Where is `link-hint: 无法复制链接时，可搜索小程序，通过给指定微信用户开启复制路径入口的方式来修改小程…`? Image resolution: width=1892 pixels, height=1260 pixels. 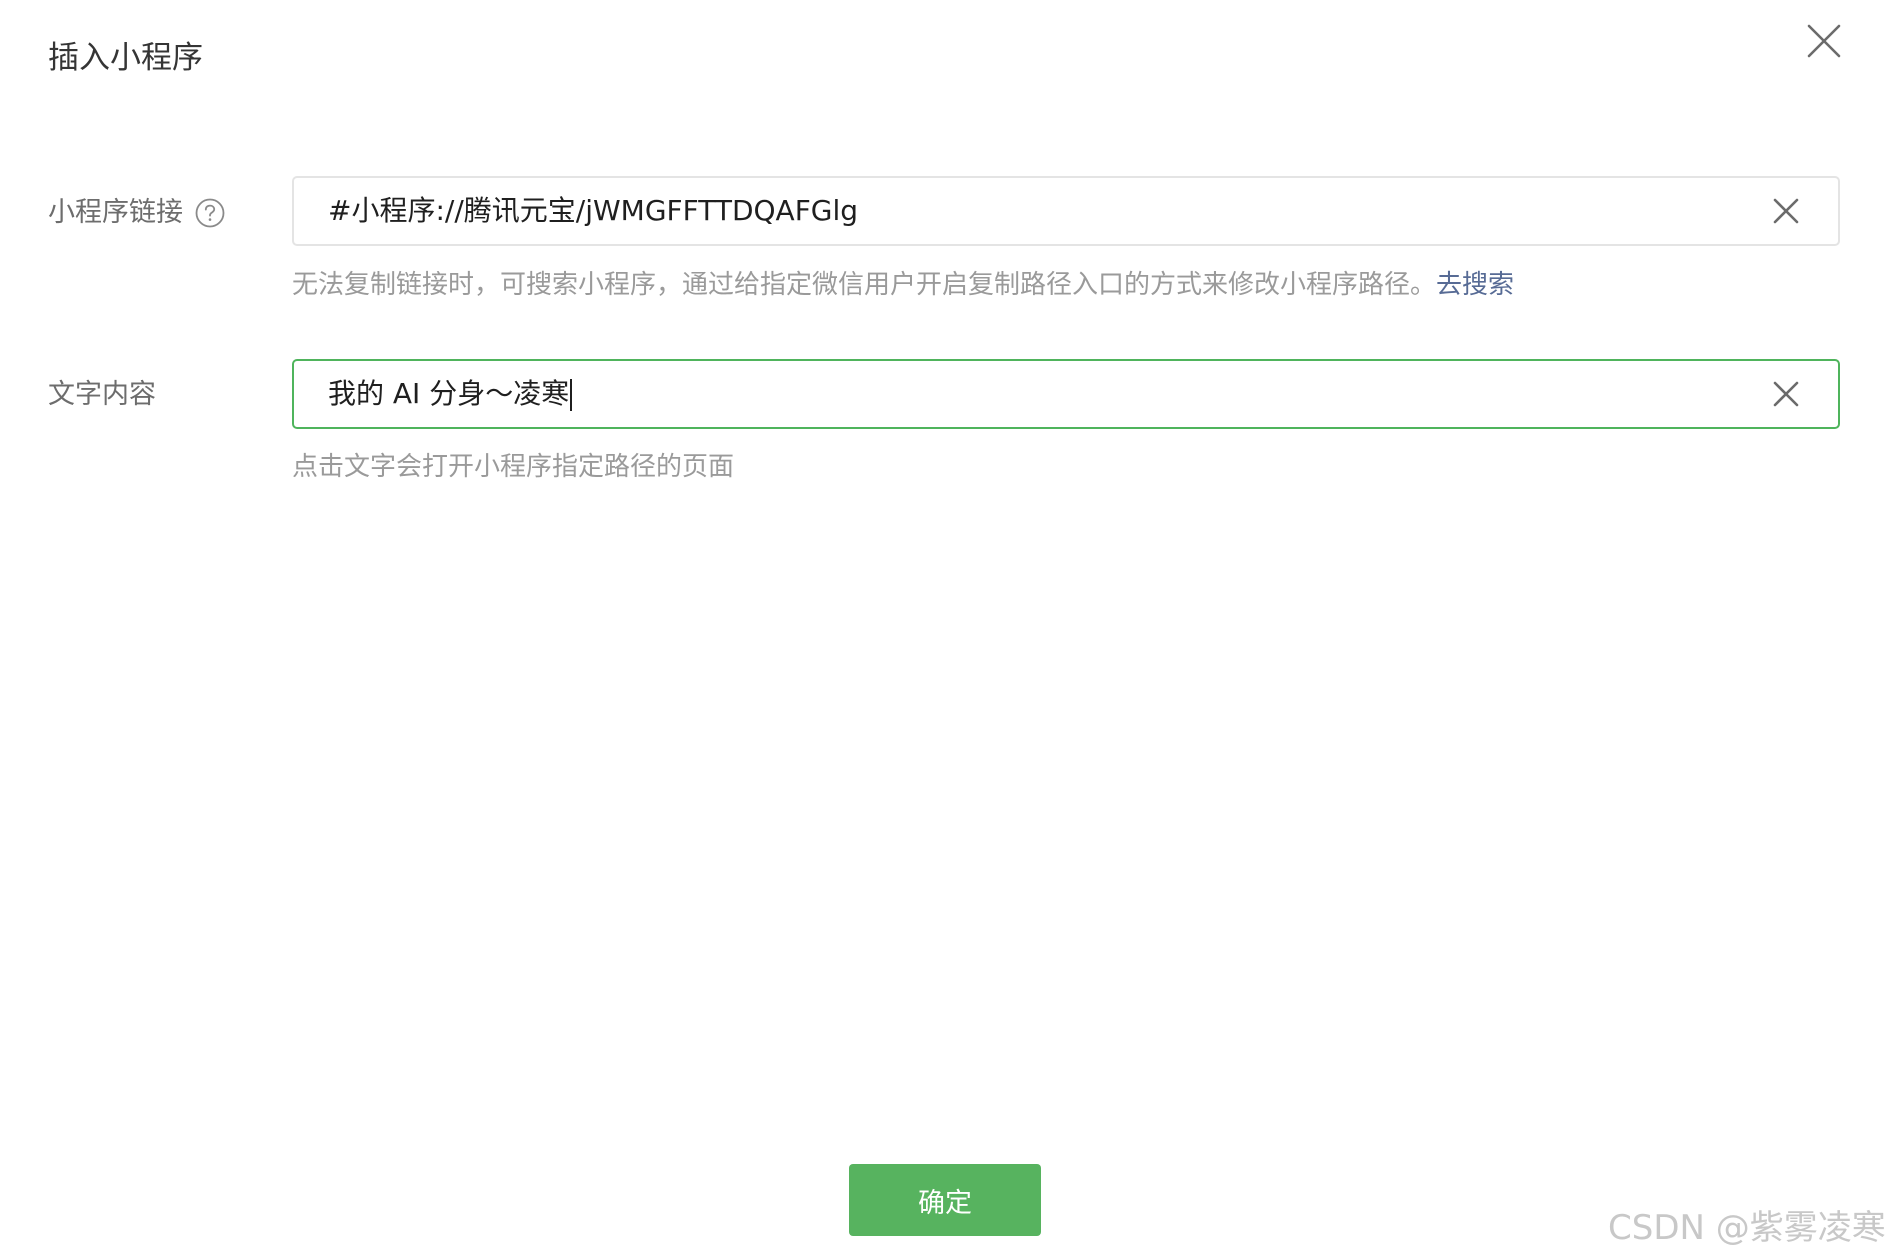
link-hint: 无法复制链接时，可搜索小程序，通过给指定微信用户开启复制路径入口的方式来修改小程… is located at coordinates (903, 285).